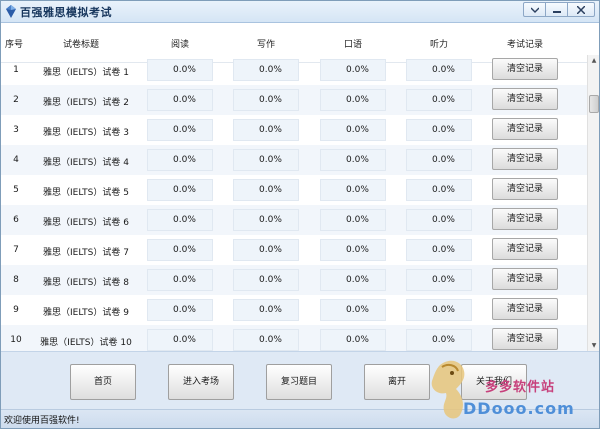  Describe the element at coordinates (353, 45) in the screenshot. I see `header-speaking: 口语` at that location.